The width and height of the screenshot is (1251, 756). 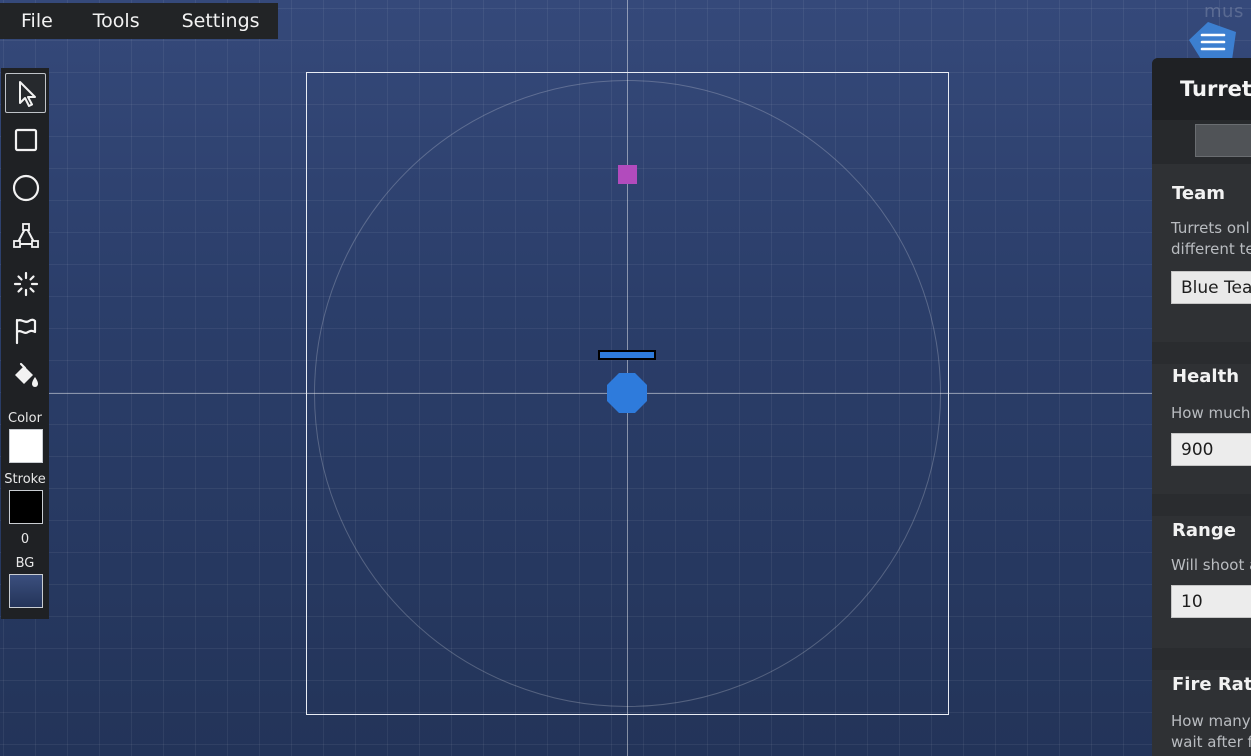 I want to click on stroke-width-value: 0, so click(x=25, y=539).